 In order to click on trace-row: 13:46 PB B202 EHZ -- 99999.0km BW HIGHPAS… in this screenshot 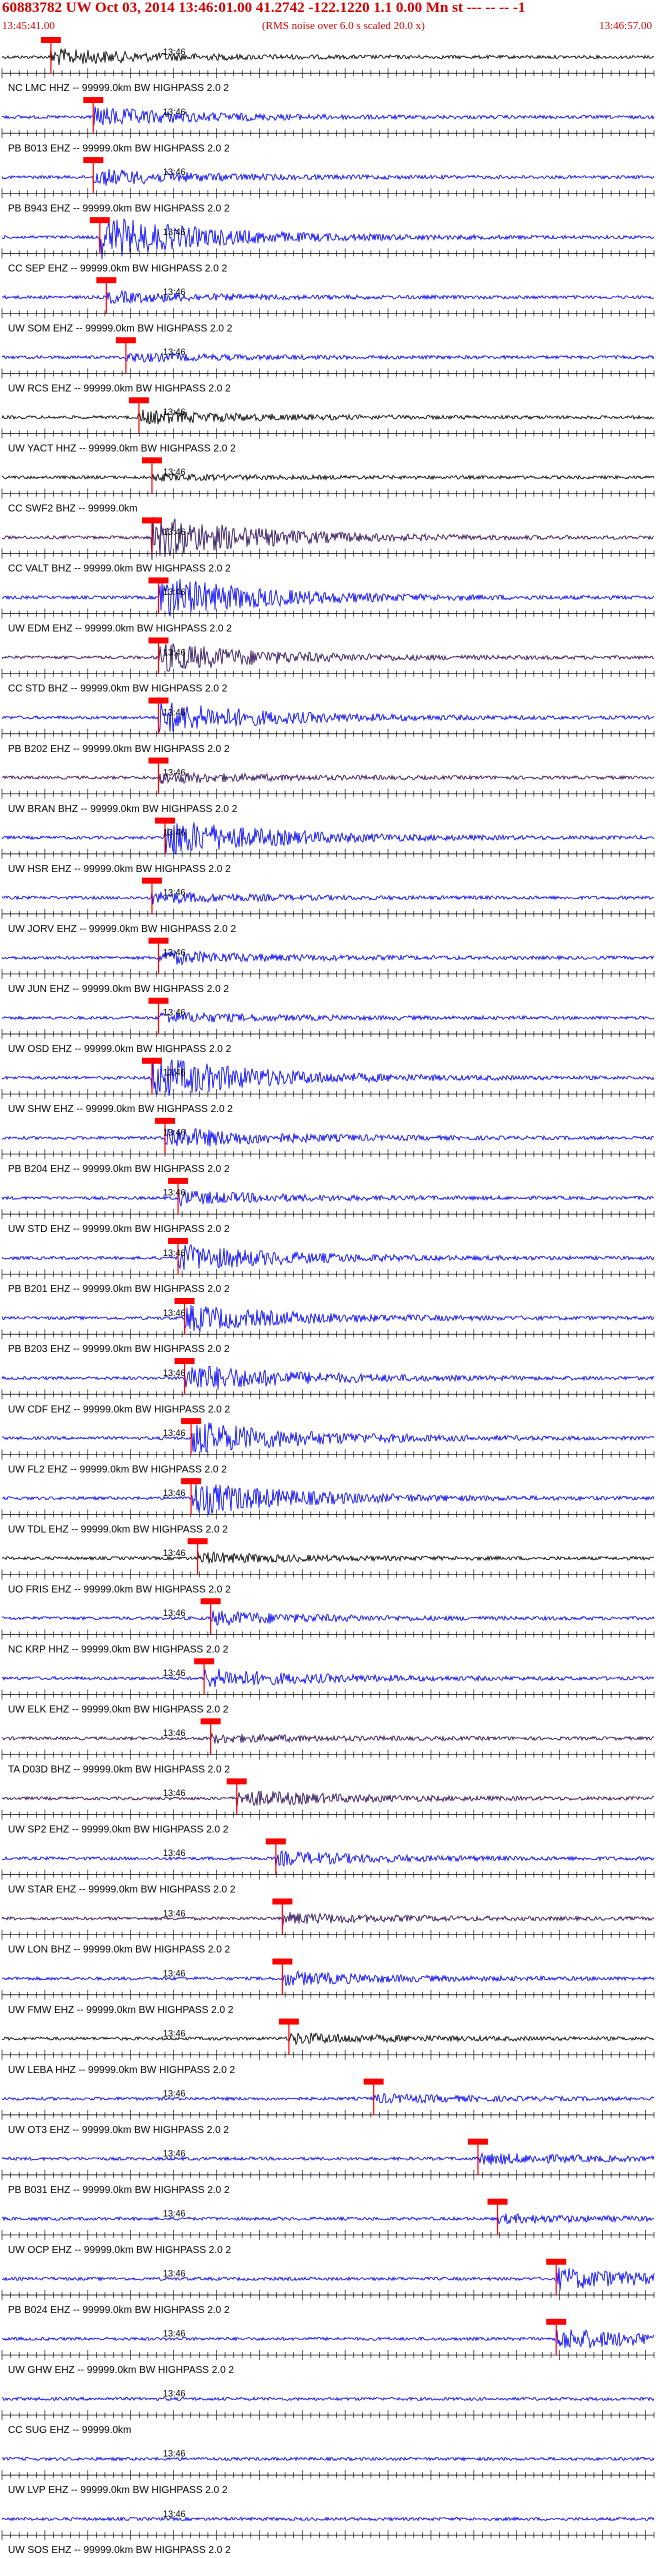, I will do `click(328, 726)`.